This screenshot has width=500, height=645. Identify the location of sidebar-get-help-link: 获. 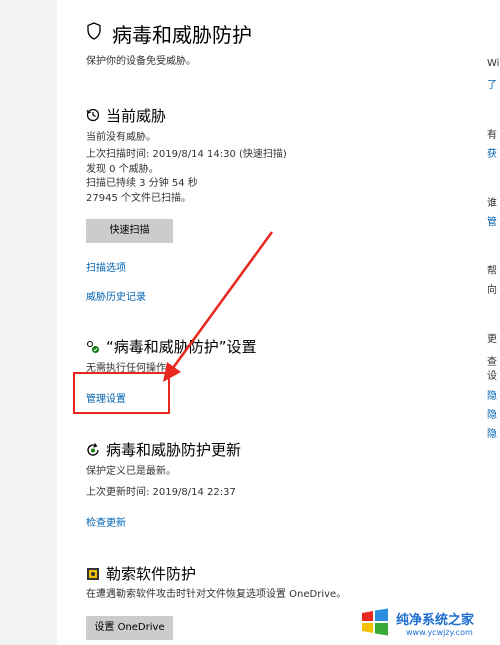
(492, 152).